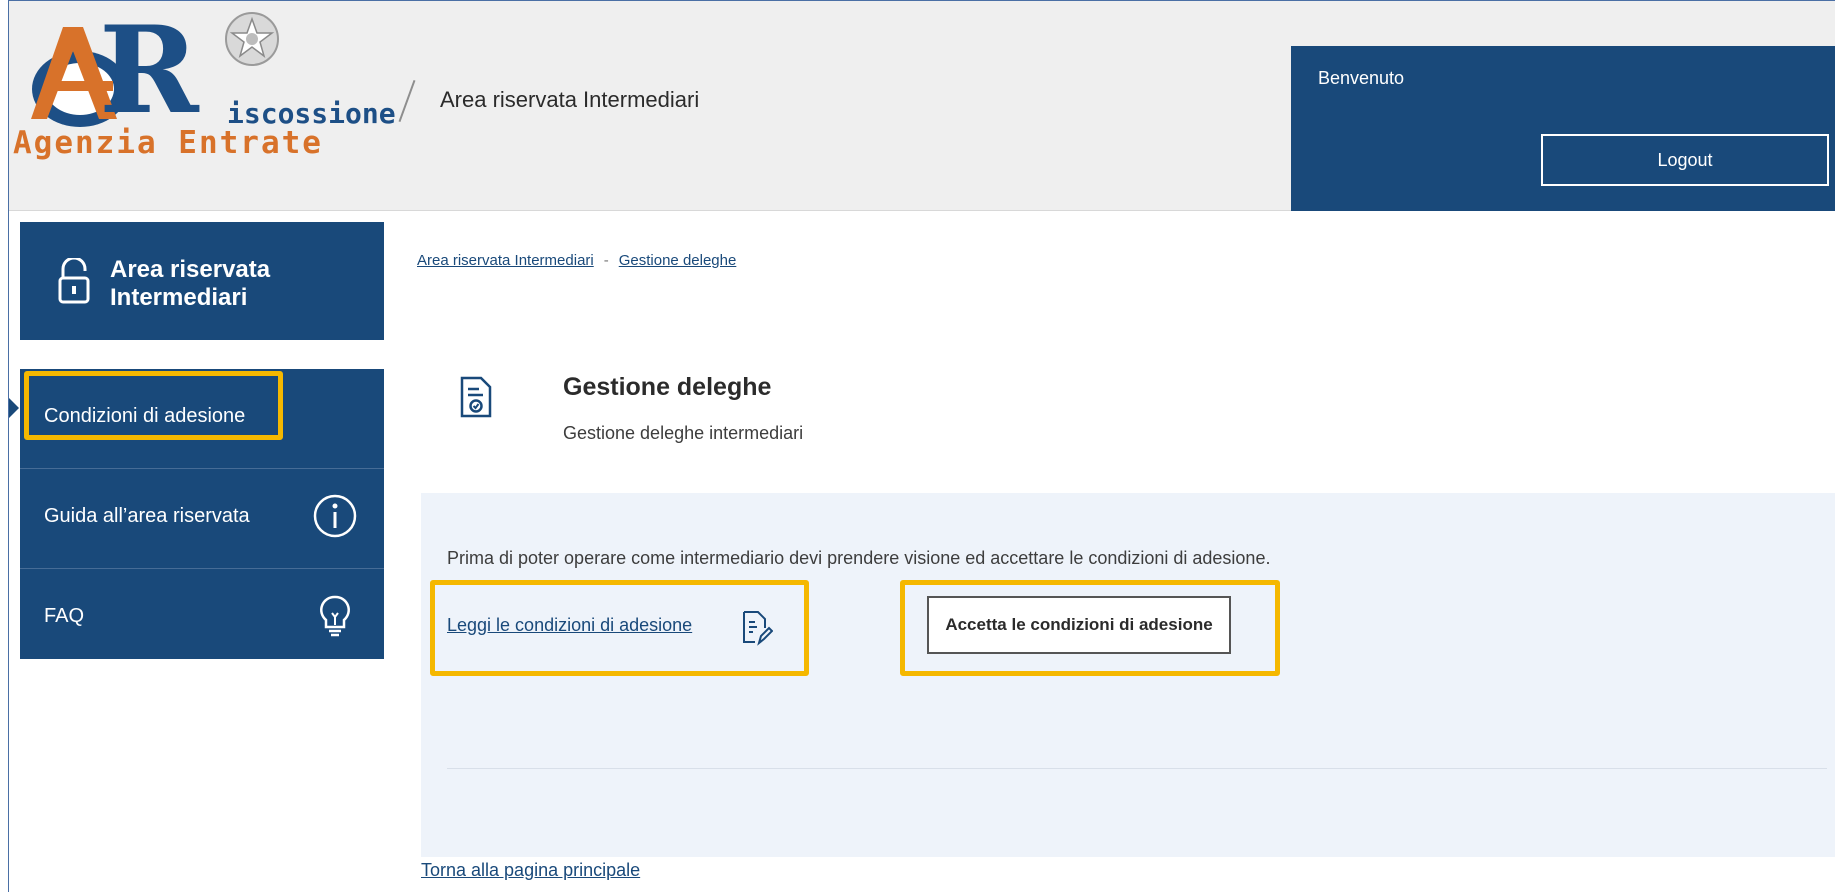 This screenshot has height=892, width=1835. What do you see at coordinates (147, 516) in the screenshot?
I see `sidebar-item-label: Guida all’area riservata` at bounding box center [147, 516].